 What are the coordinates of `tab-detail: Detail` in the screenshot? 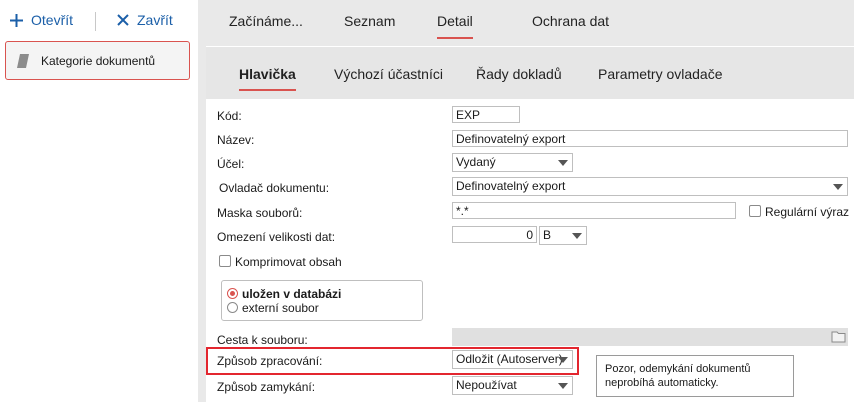 It's located at (455, 26).